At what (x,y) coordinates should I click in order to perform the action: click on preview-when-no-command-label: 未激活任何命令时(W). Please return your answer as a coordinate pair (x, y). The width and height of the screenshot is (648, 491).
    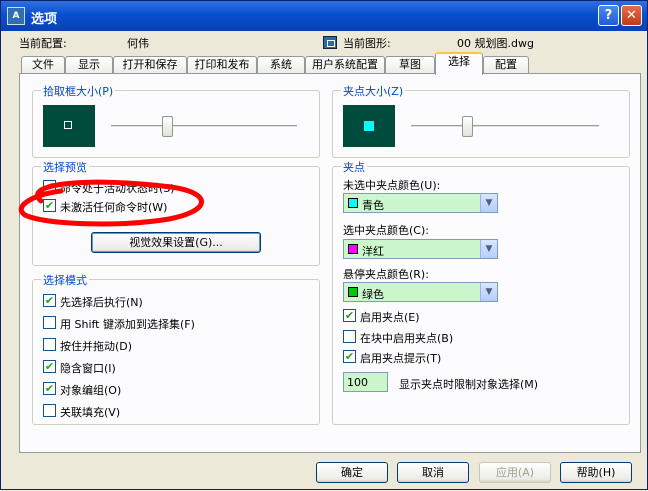
    Looking at the image, I should click on (114, 207).